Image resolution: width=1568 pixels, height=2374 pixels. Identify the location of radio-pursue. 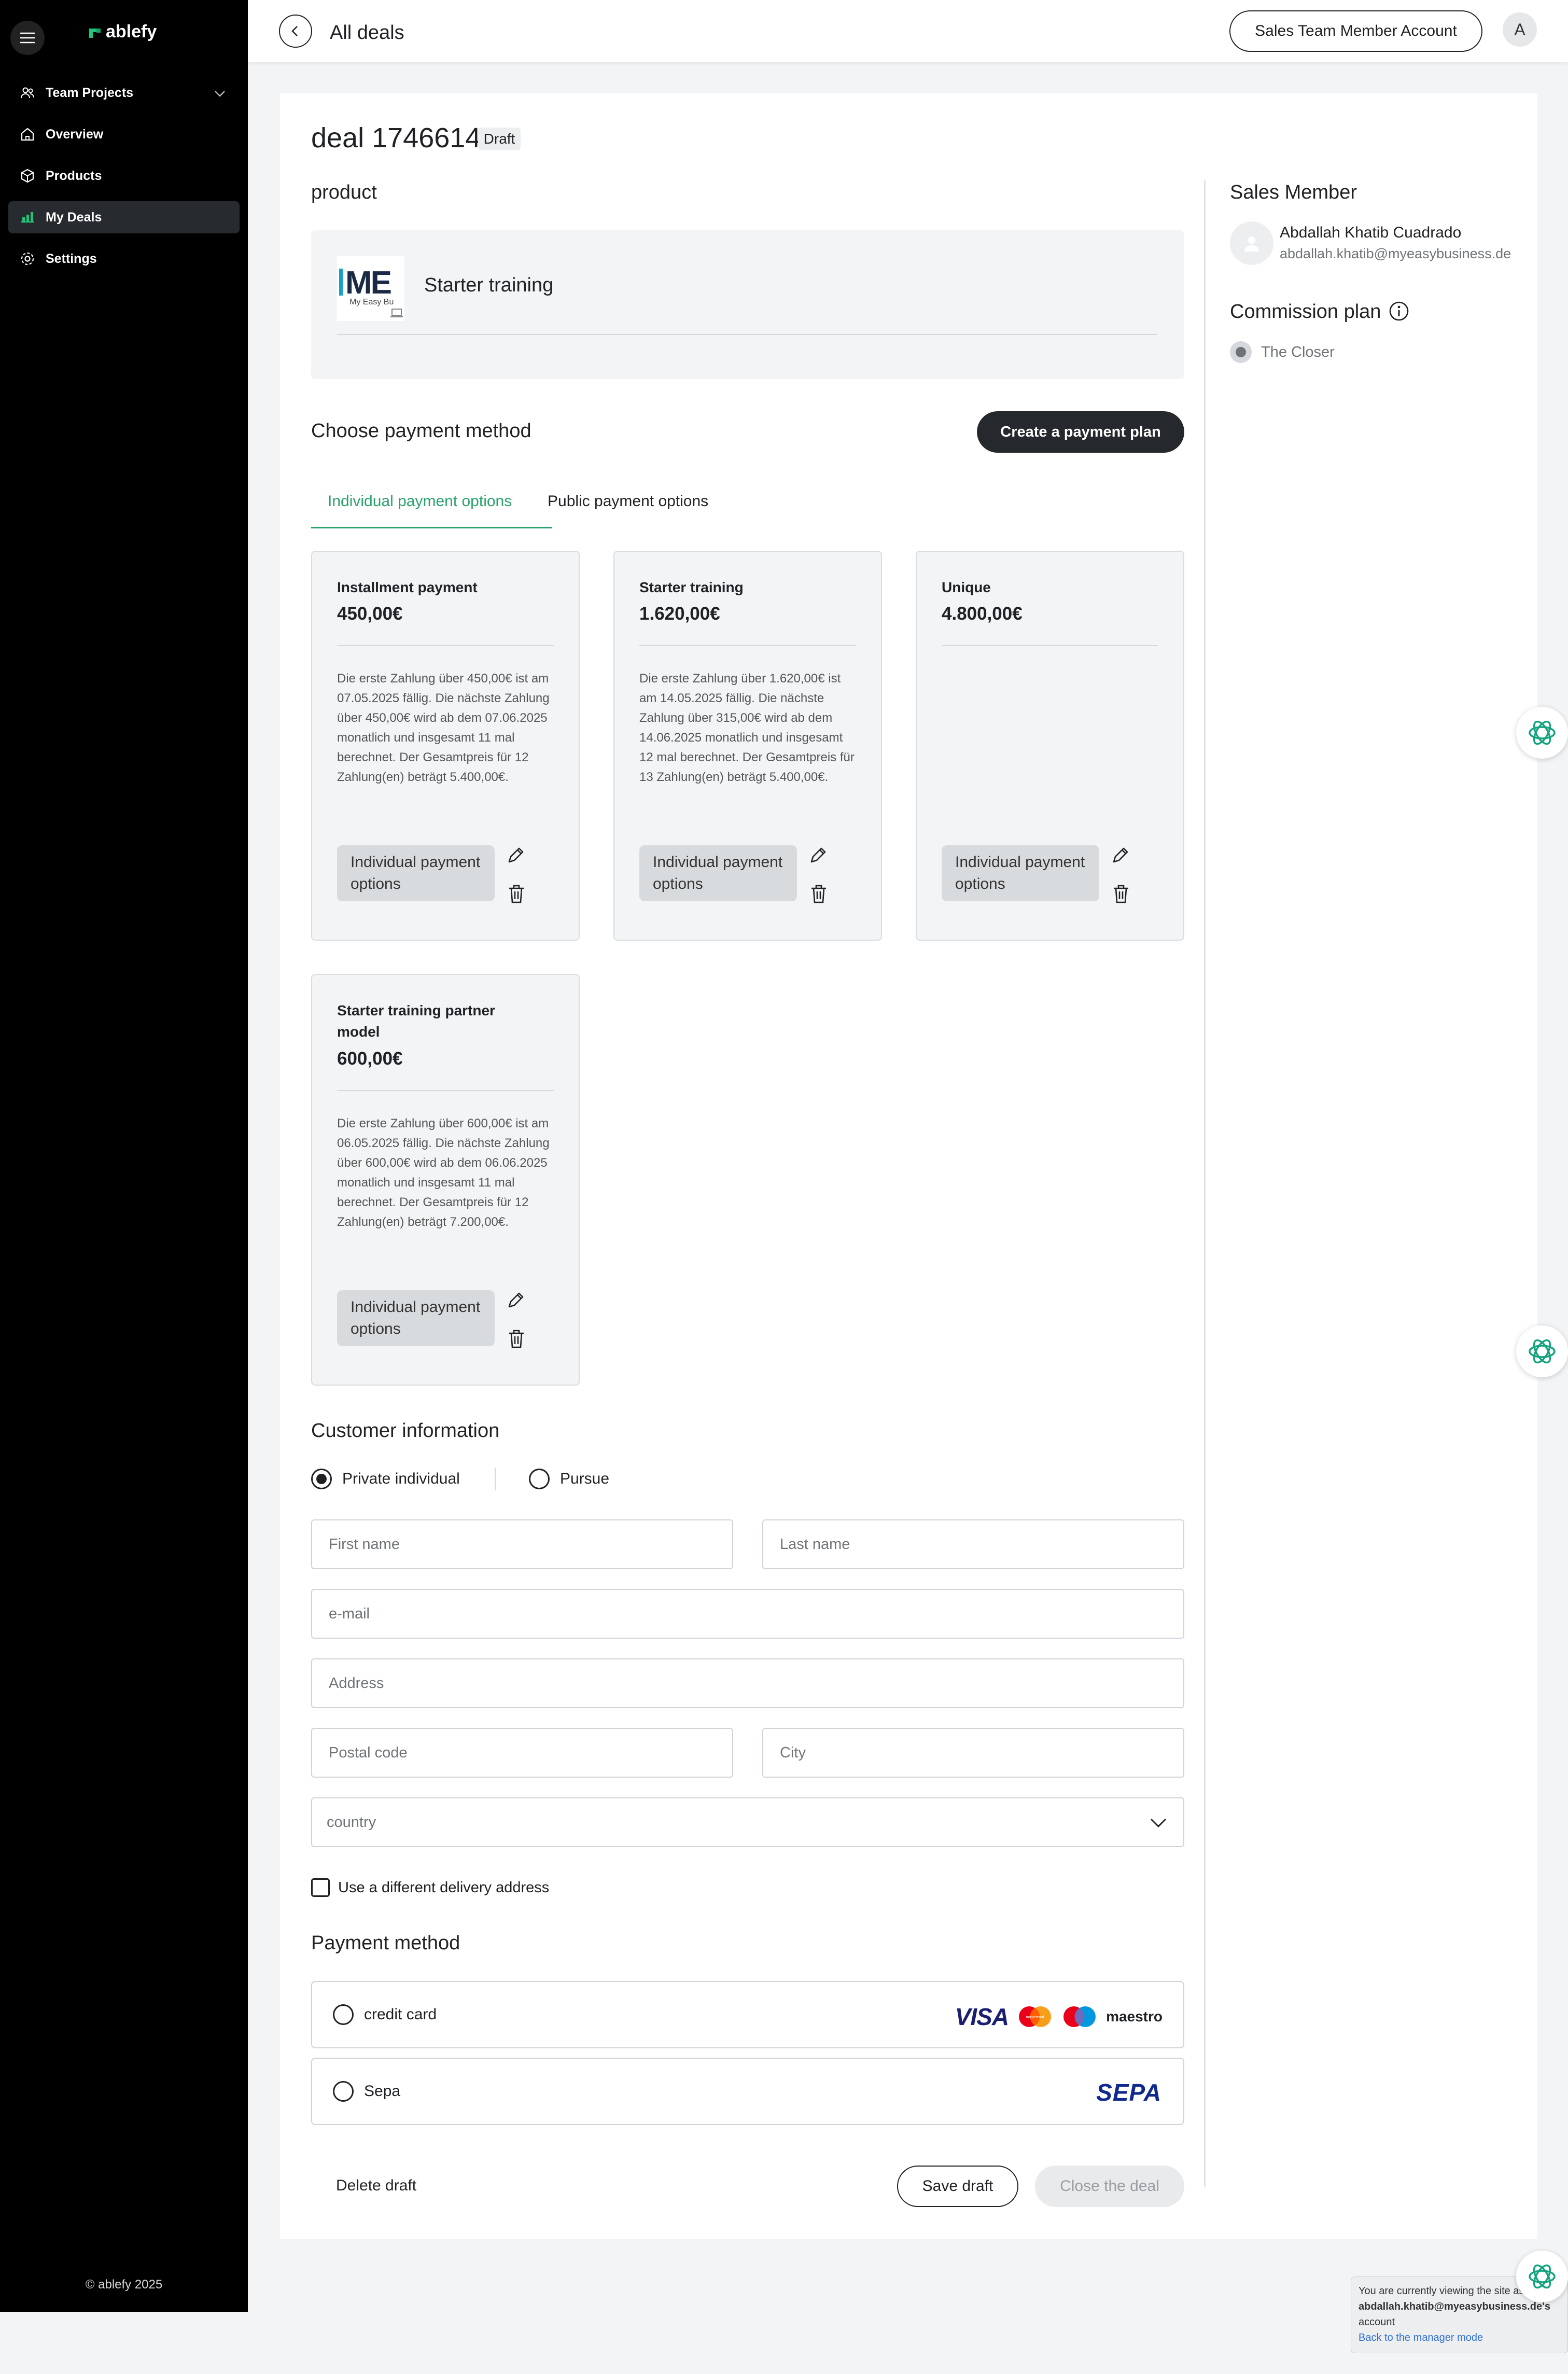
(539, 1479).